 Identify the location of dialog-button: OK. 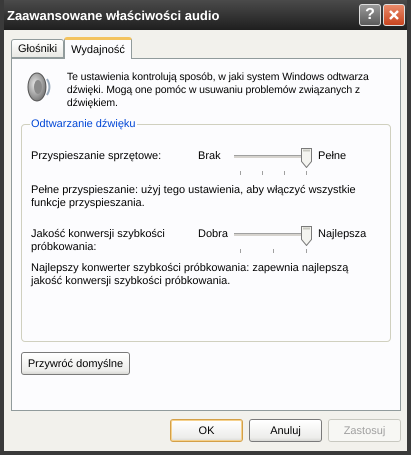
(206, 430).